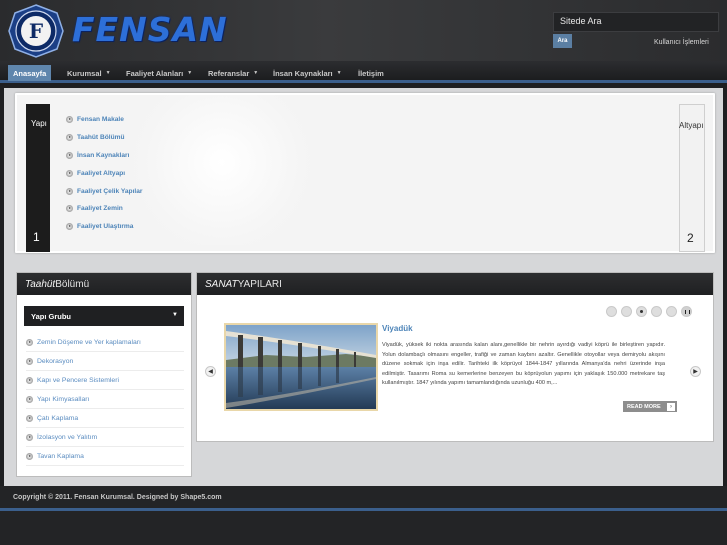 This screenshot has width=727, height=545. What do you see at coordinates (363, 509) in the screenshot?
I see `footer-divider` at bounding box center [363, 509].